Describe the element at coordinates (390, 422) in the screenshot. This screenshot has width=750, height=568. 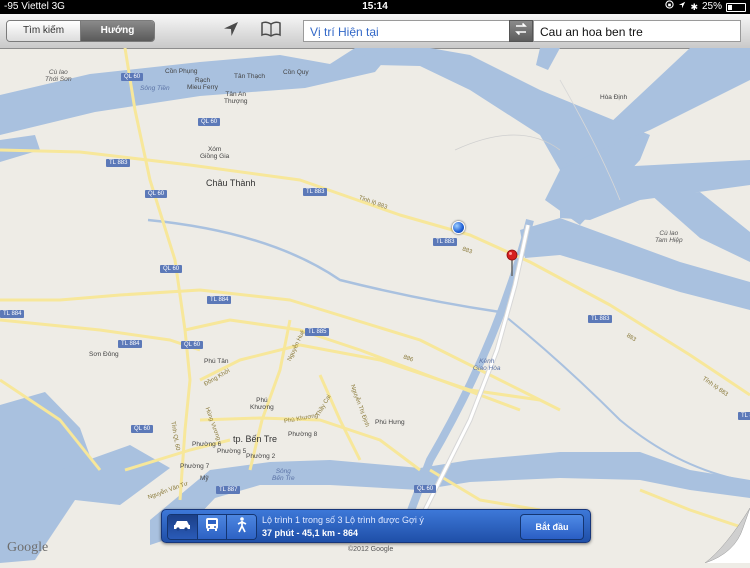
I see `place-label: Phú Hưng` at that location.